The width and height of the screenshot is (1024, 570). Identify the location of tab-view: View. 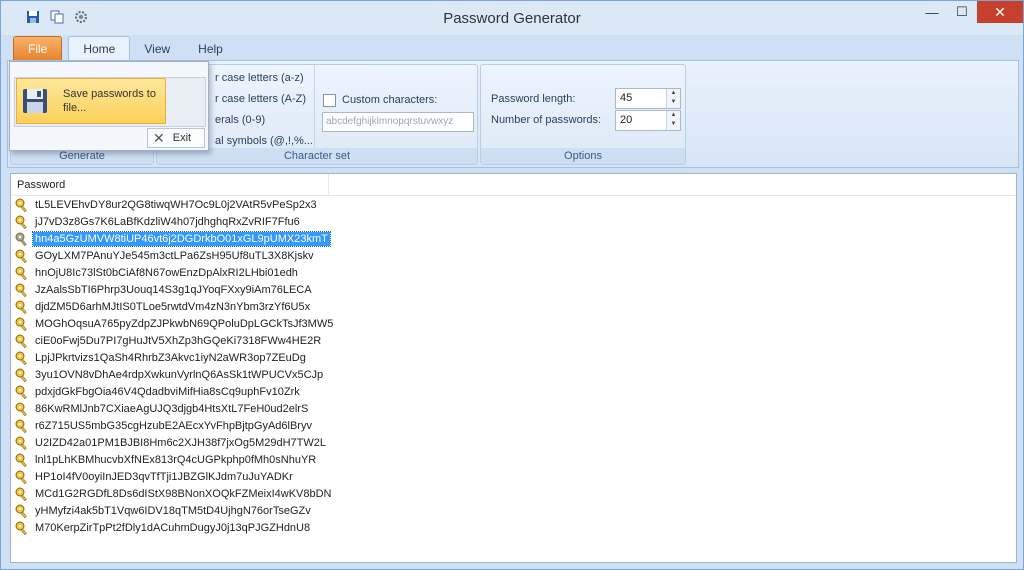
(157, 48).